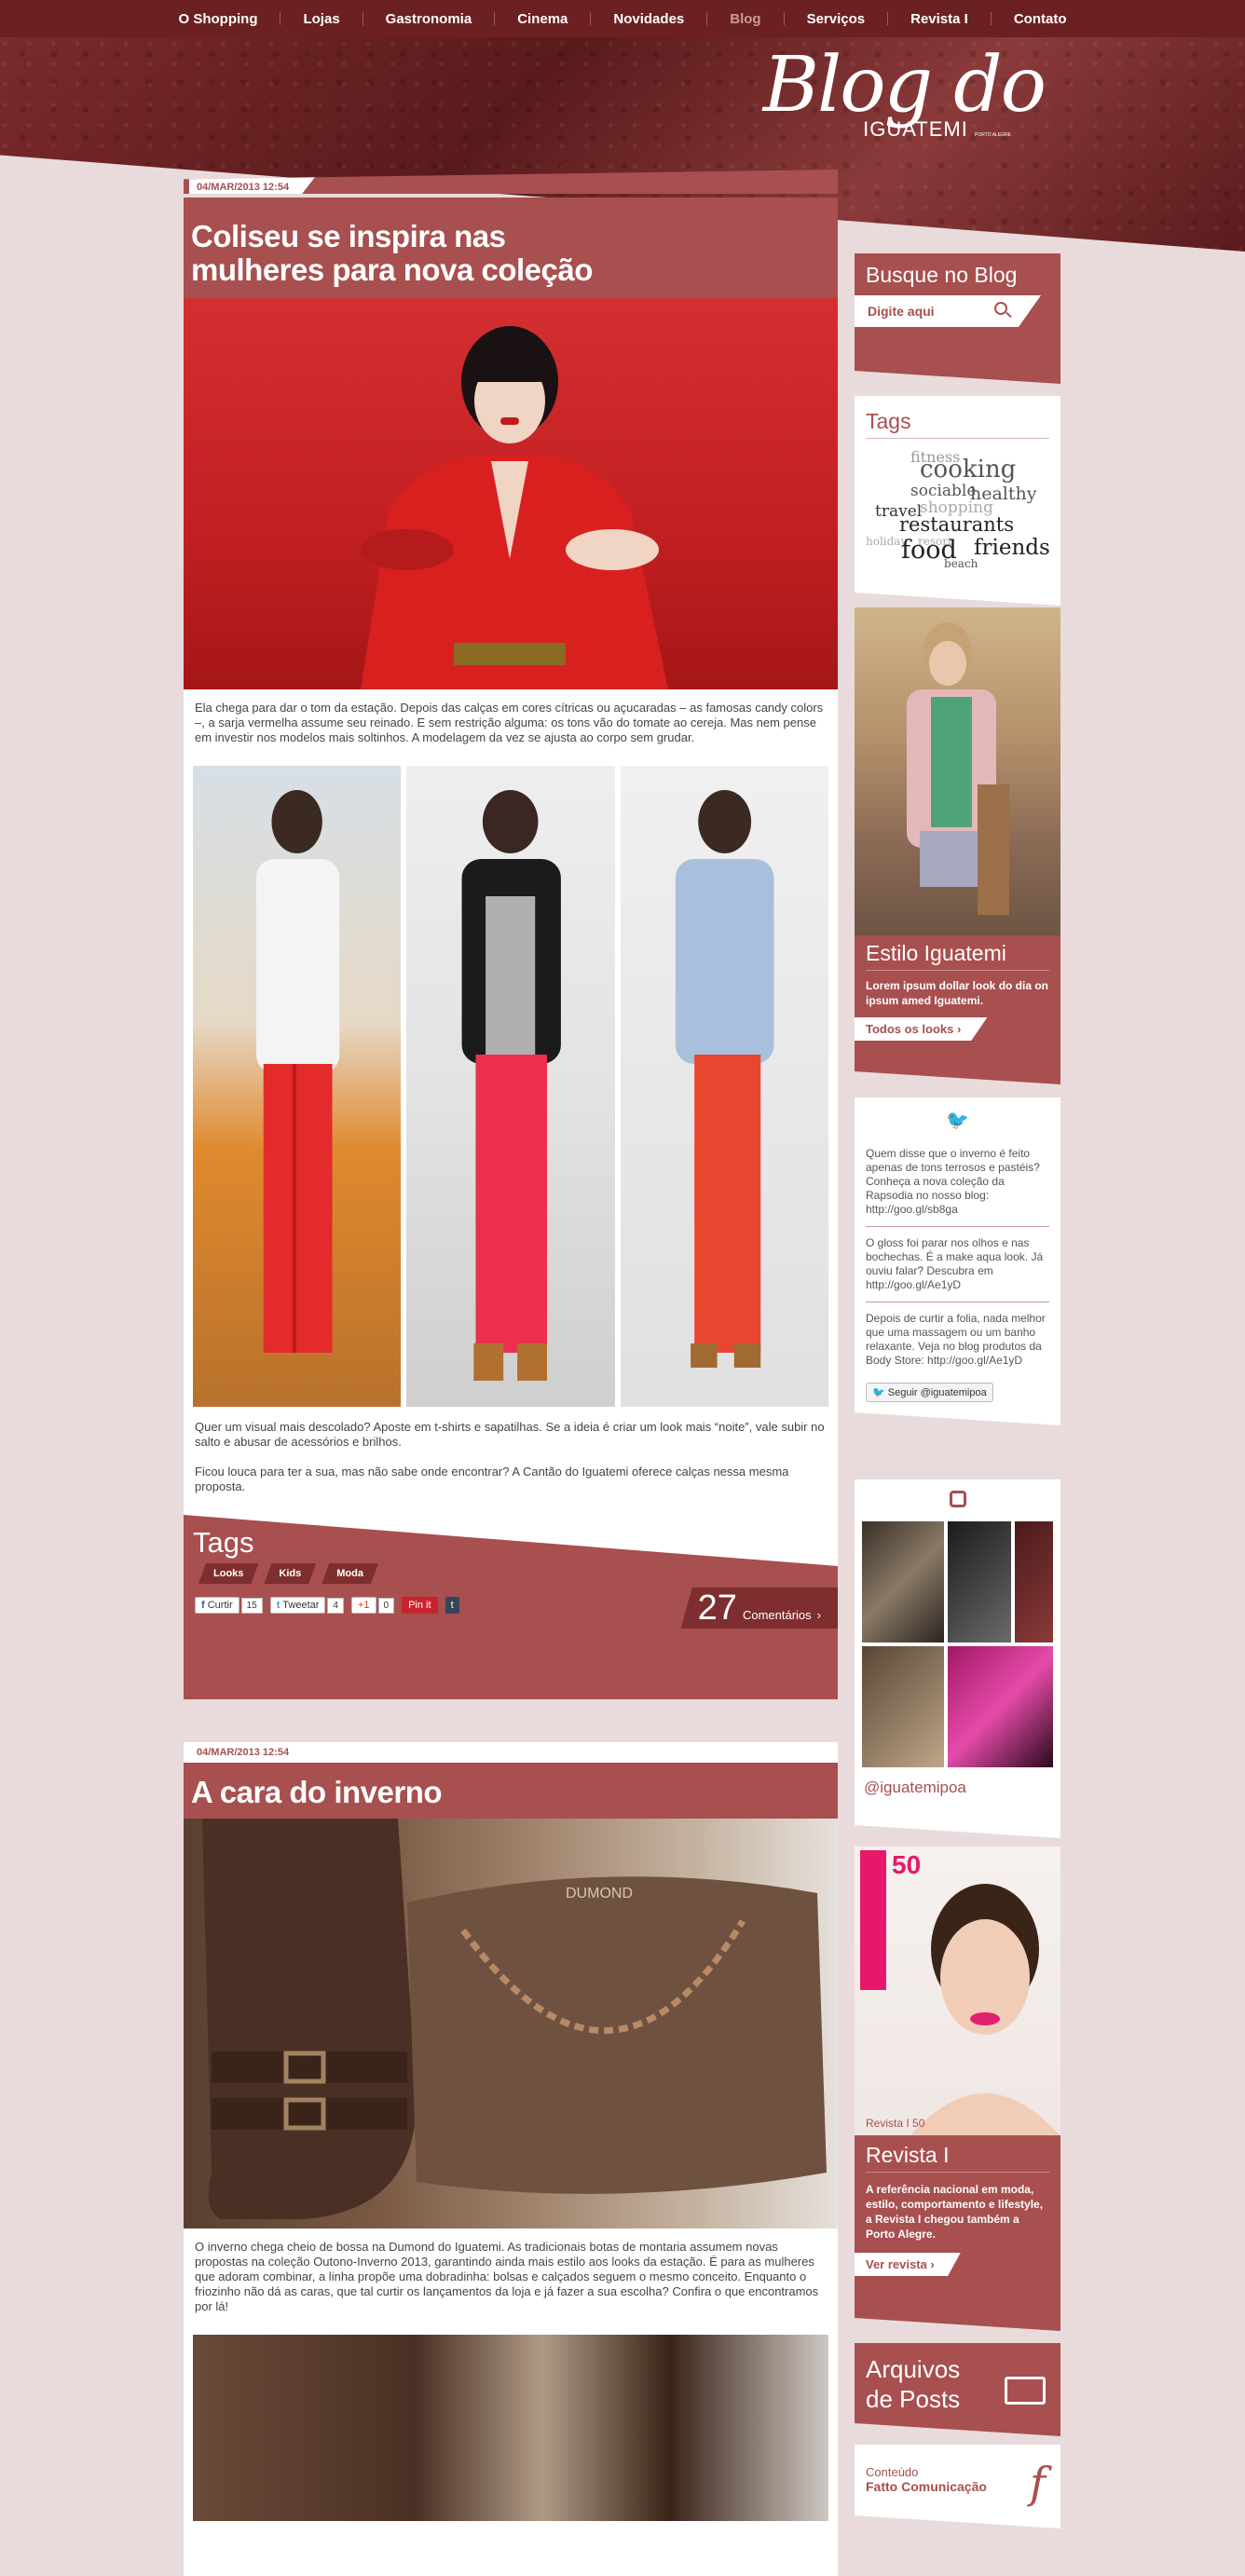 Image resolution: width=1245 pixels, height=2576 pixels. Describe the element at coordinates (957, 953) in the screenshot. I see `estilo-title: Estilo Iguatemi` at that location.